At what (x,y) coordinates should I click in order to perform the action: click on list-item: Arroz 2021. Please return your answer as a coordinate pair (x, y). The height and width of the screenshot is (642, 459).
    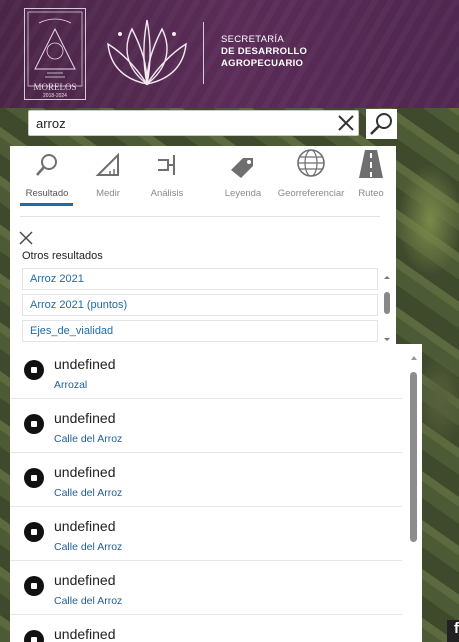
    Looking at the image, I should click on (200, 279).